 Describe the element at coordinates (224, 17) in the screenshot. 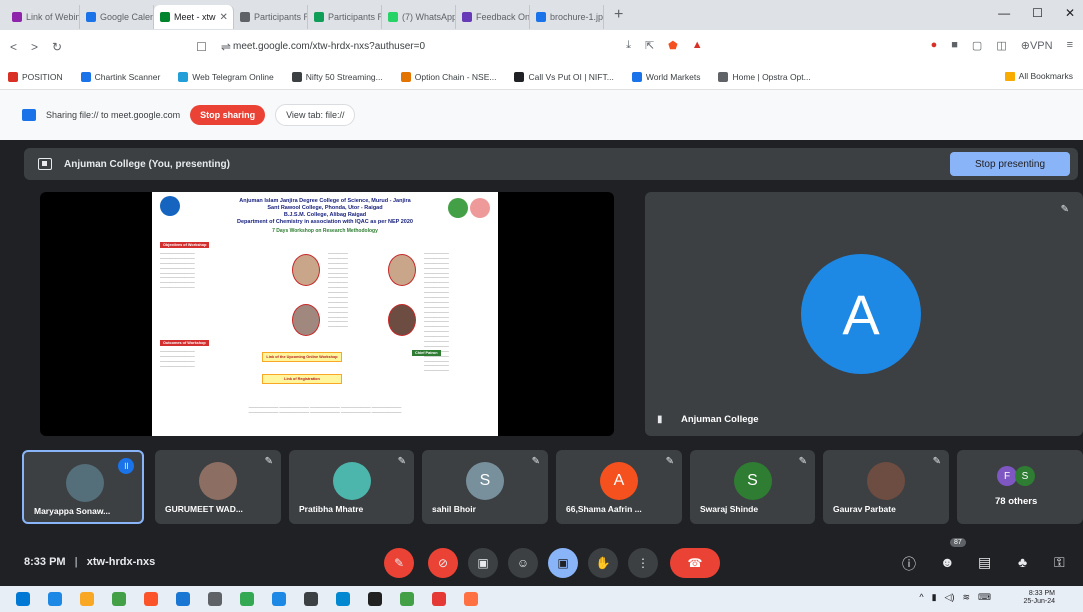

I see `close-tab-icon: ✕` at that location.